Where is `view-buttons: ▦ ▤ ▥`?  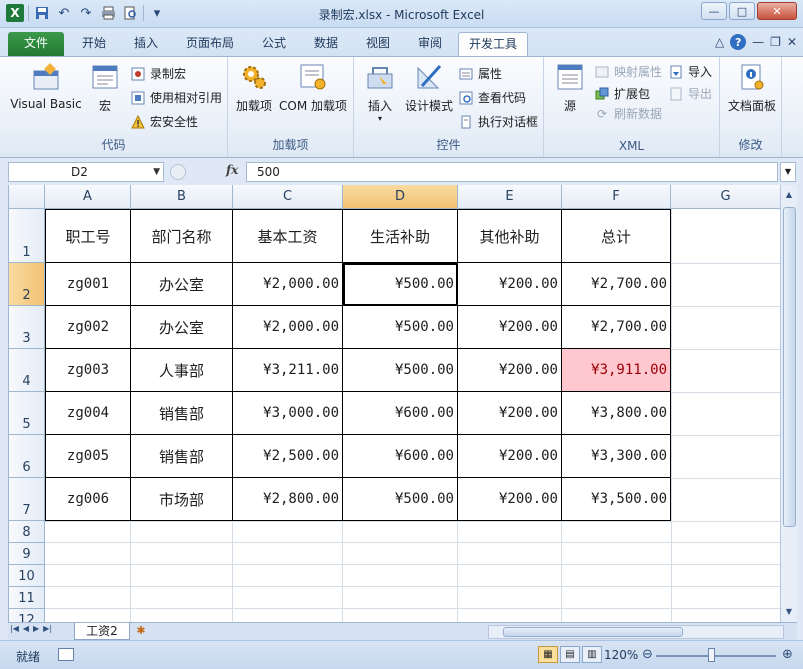
view-buttons: ▦ ▤ ▥ is located at coordinates (570, 654).